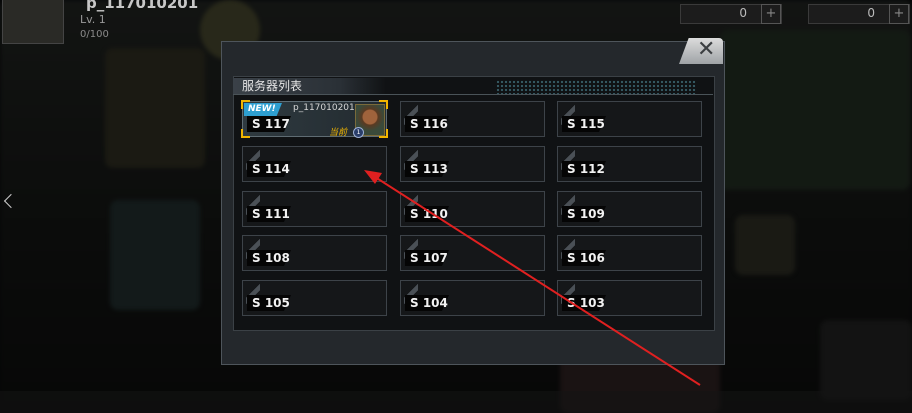 The width and height of the screenshot is (912, 413). Describe the element at coordinates (429, 303) in the screenshot. I see `server-label: S 104` at that location.